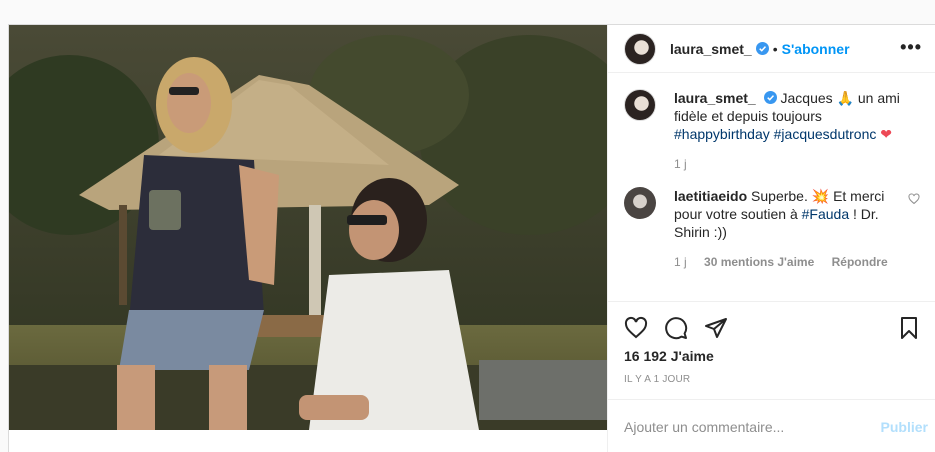  What do you see at coordinates (904, 427) in the screenshot?
I see `publish-button: Publier` at bounding box center [904, 427].